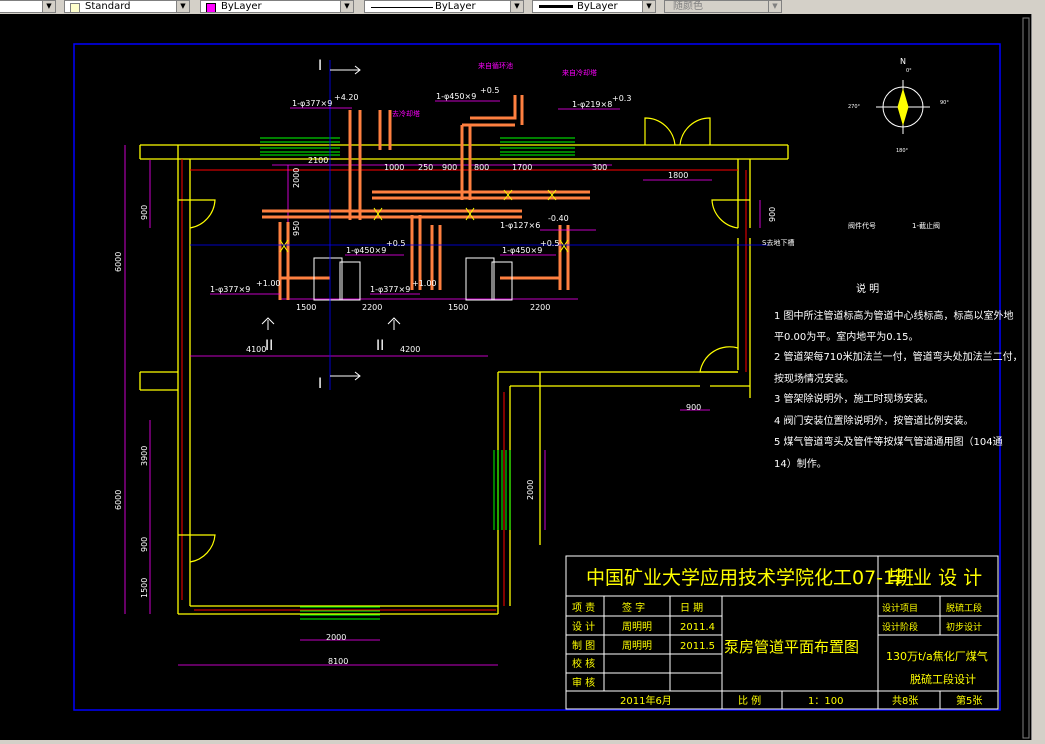  I want to click on pipe-label-4: 1-φ127×6, so click(520, 225).